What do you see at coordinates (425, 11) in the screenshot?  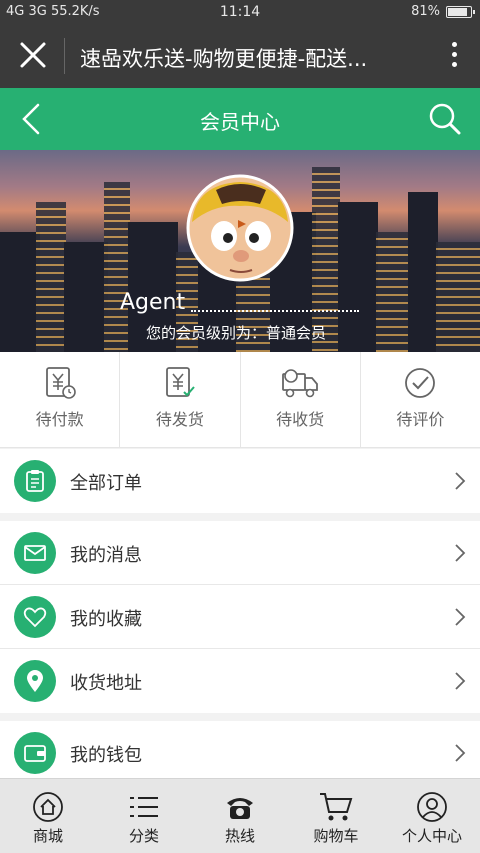 I see `battery-percent: 81%` at bounding box center [425, 11].